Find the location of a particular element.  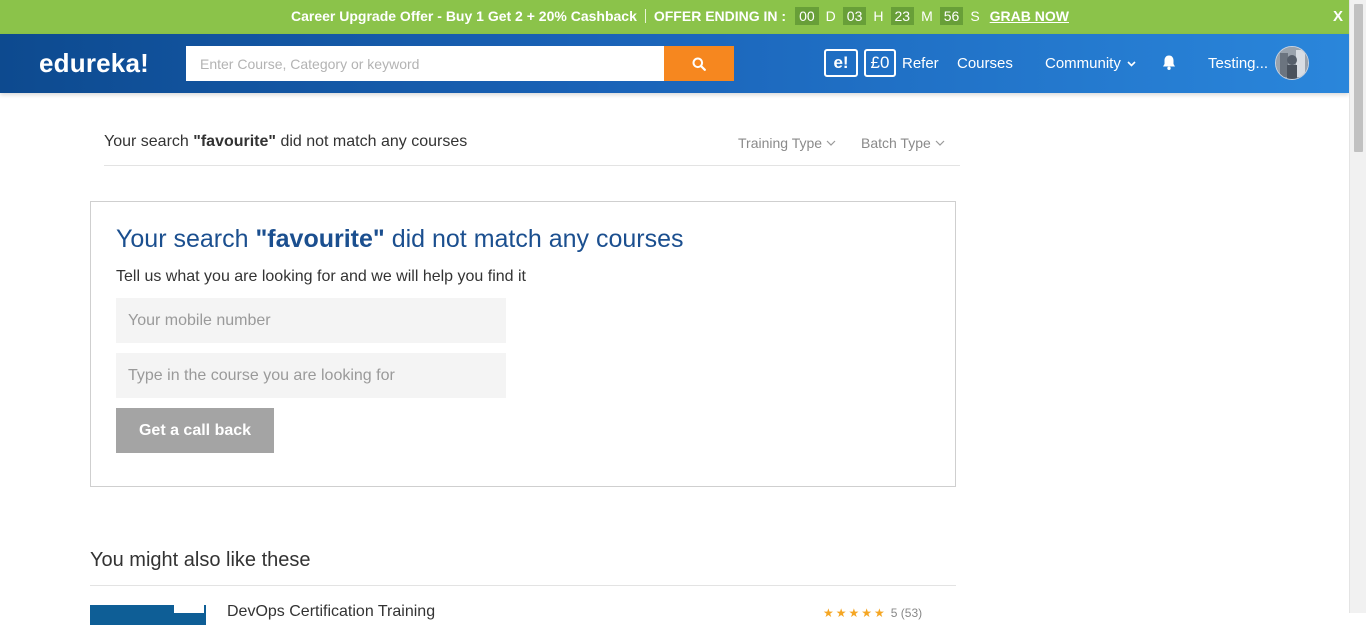

countdown-minutes-value: 23 is located at coordinates (902, 16).